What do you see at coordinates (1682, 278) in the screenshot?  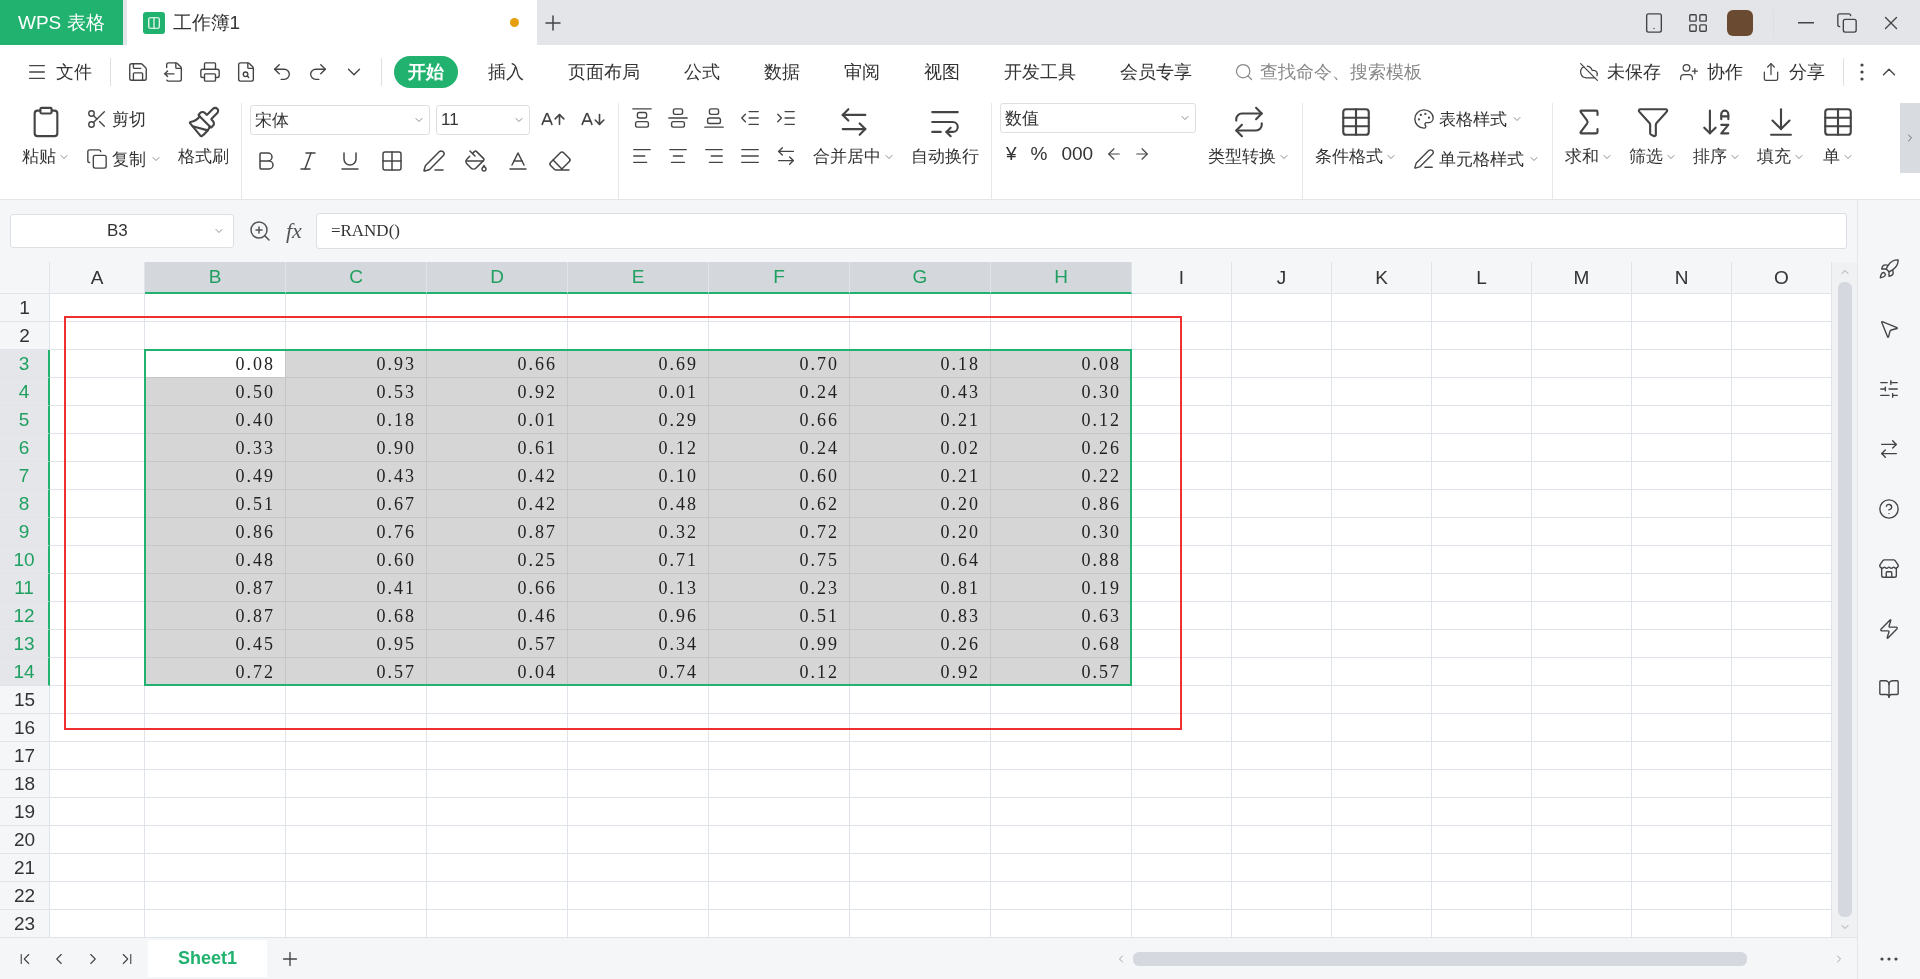 I see `column-header: N` at bounding box center [1682, 278].